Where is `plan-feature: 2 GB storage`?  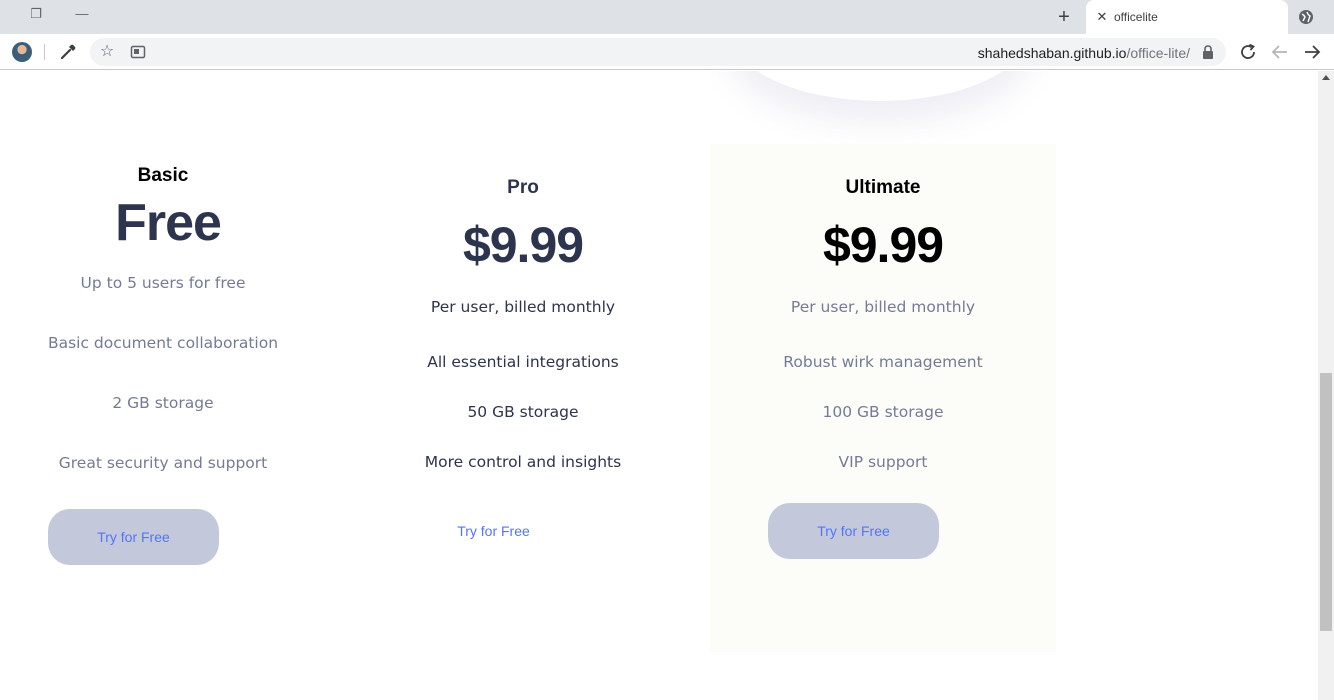
plan-feature: 2 GB storage is located at coordinates (163, 403).